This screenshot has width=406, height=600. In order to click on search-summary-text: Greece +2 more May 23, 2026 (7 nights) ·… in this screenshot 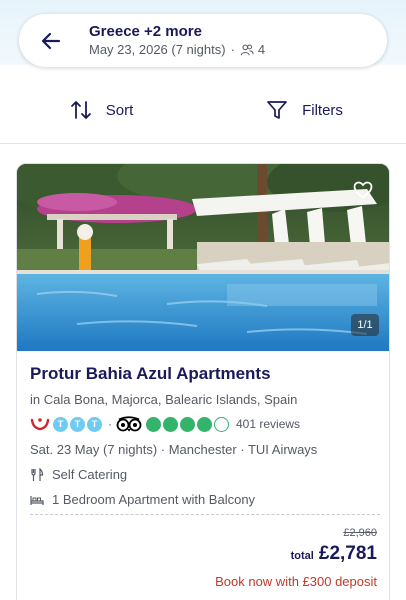, I will do `click(177, 41)`.